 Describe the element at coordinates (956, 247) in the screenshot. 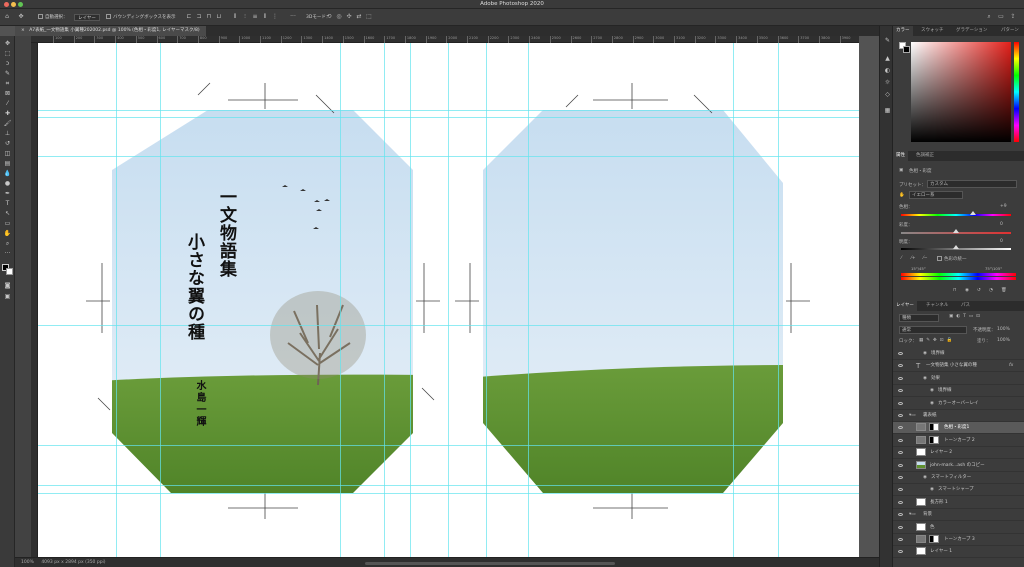

I see `lightness-slider-track` at that location.